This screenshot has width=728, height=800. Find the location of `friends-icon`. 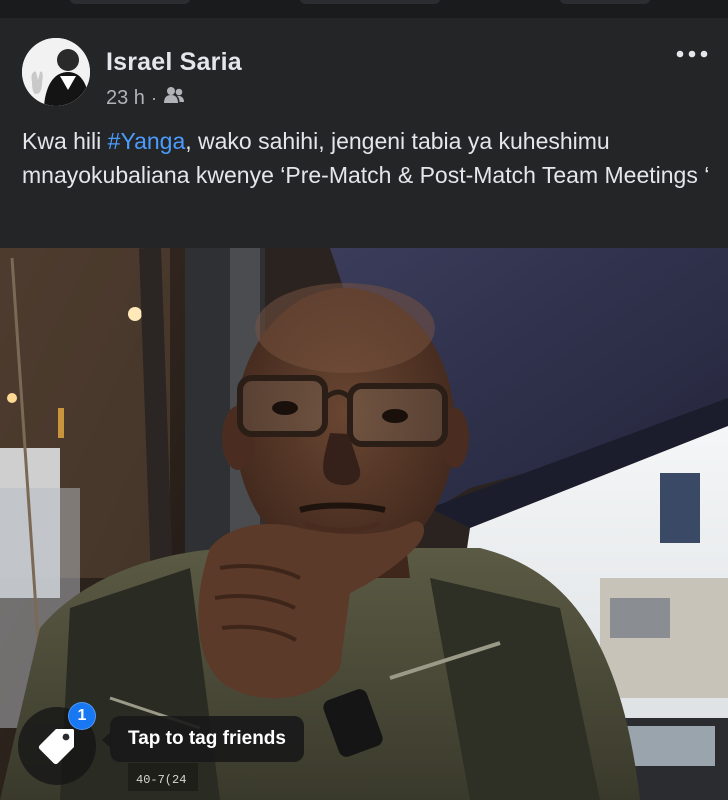

friends-icon is located at coordinates (174, 98).